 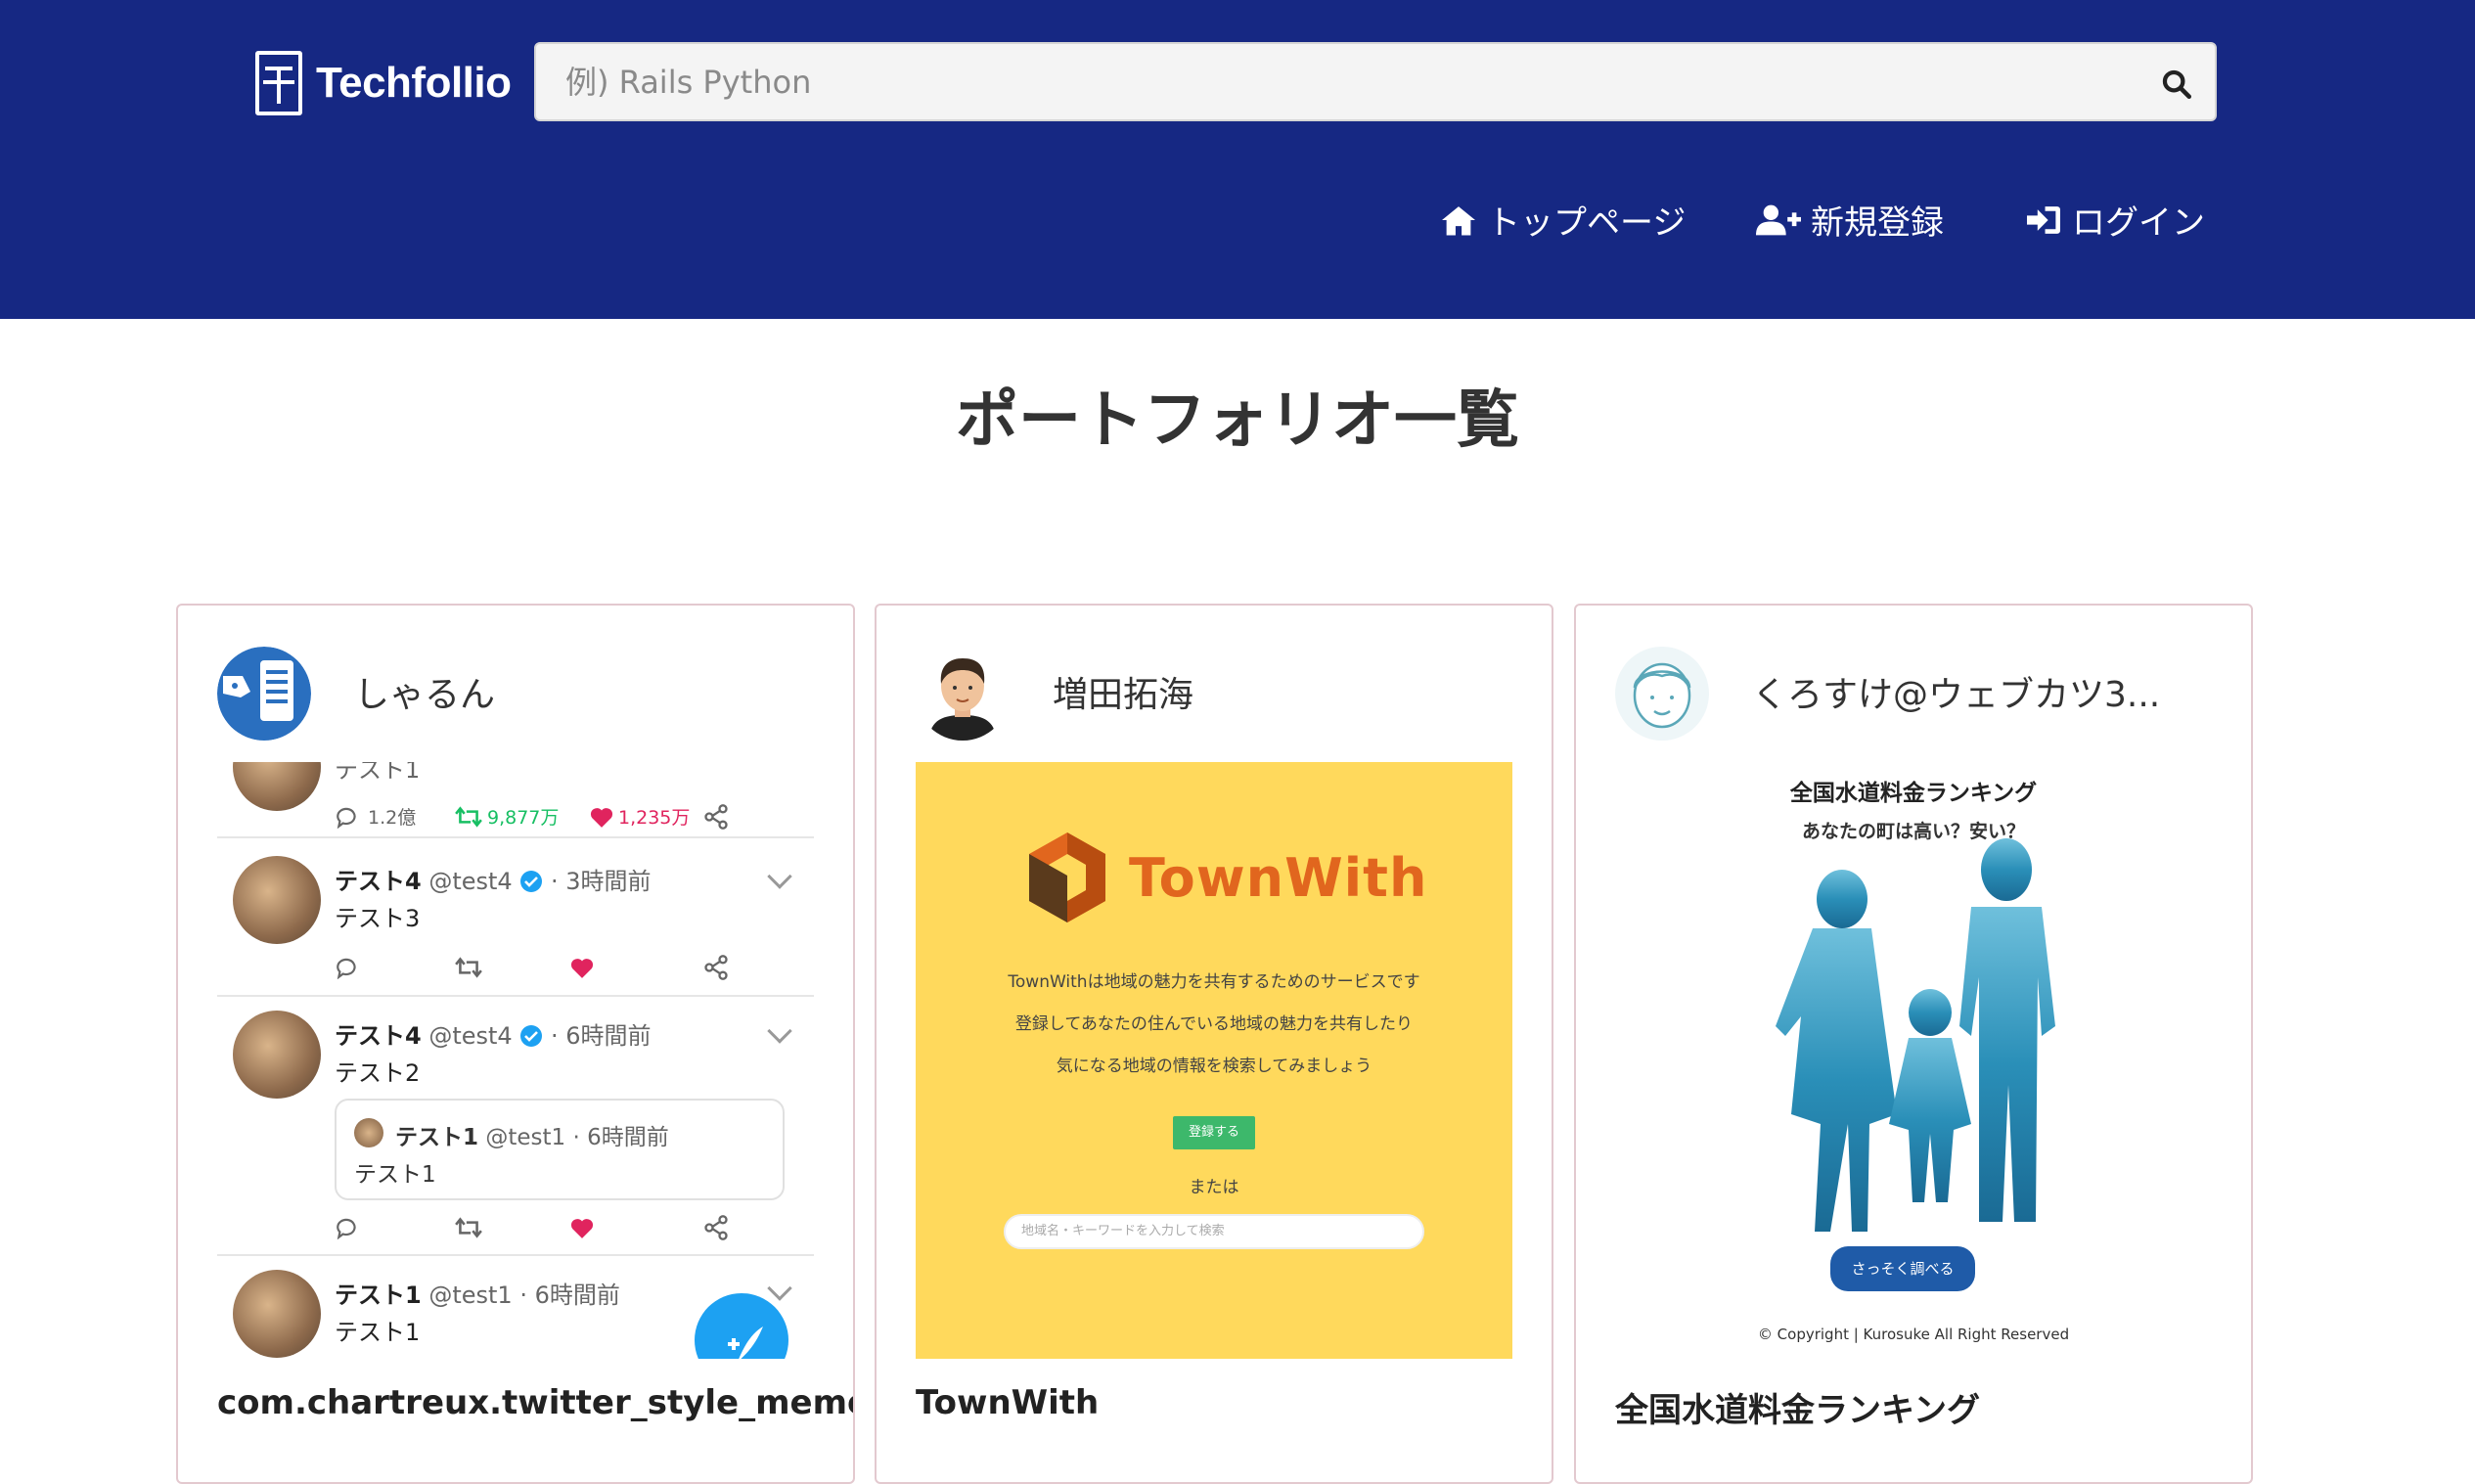 I want to click on search-bar, so click(x=1375, y=81).